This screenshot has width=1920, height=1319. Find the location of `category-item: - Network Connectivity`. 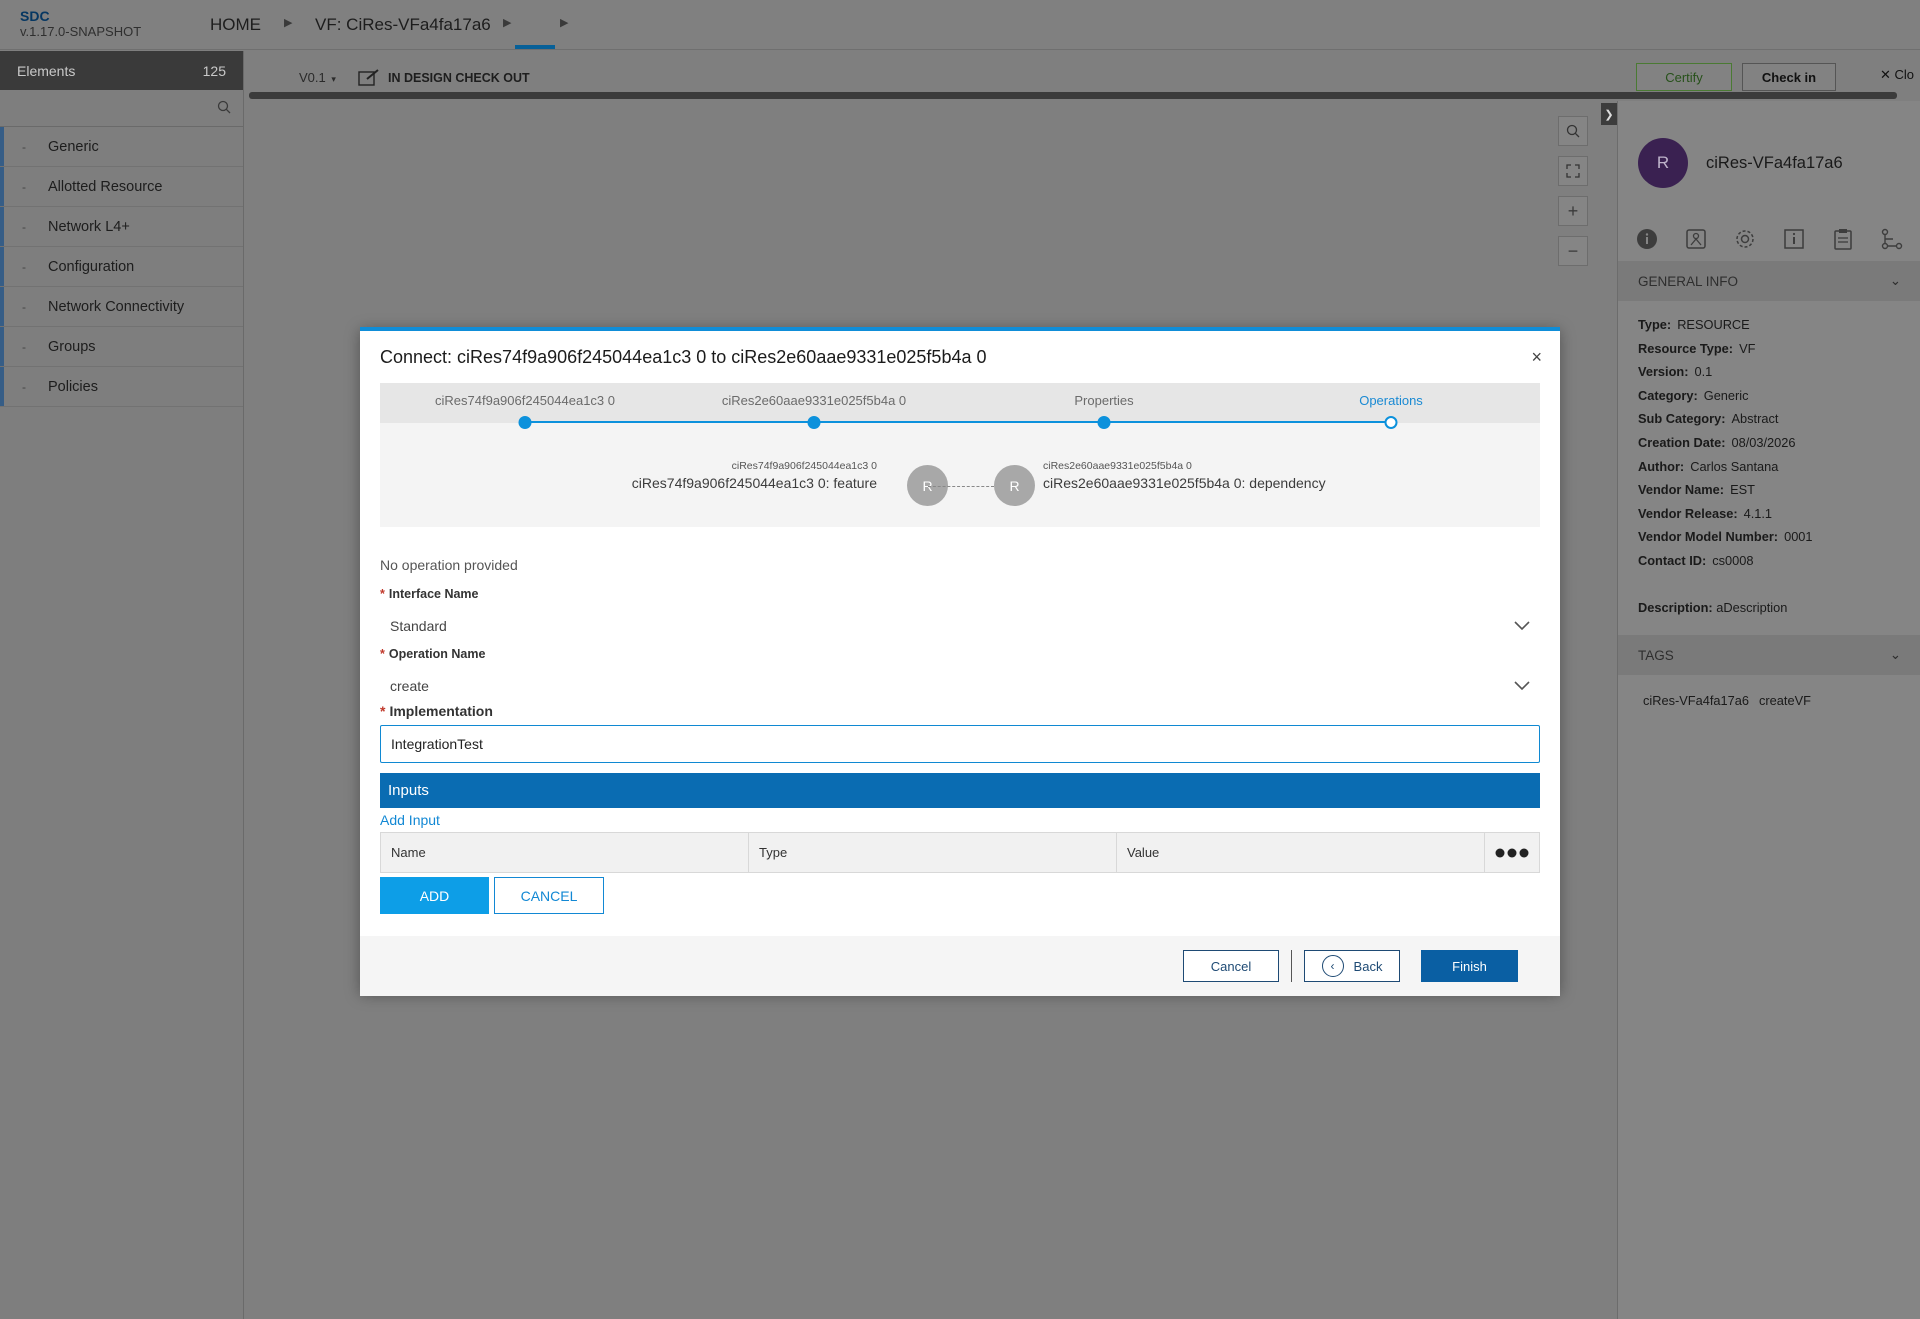

category-item: - Network Connectivity is located at coordinates (121, 307).